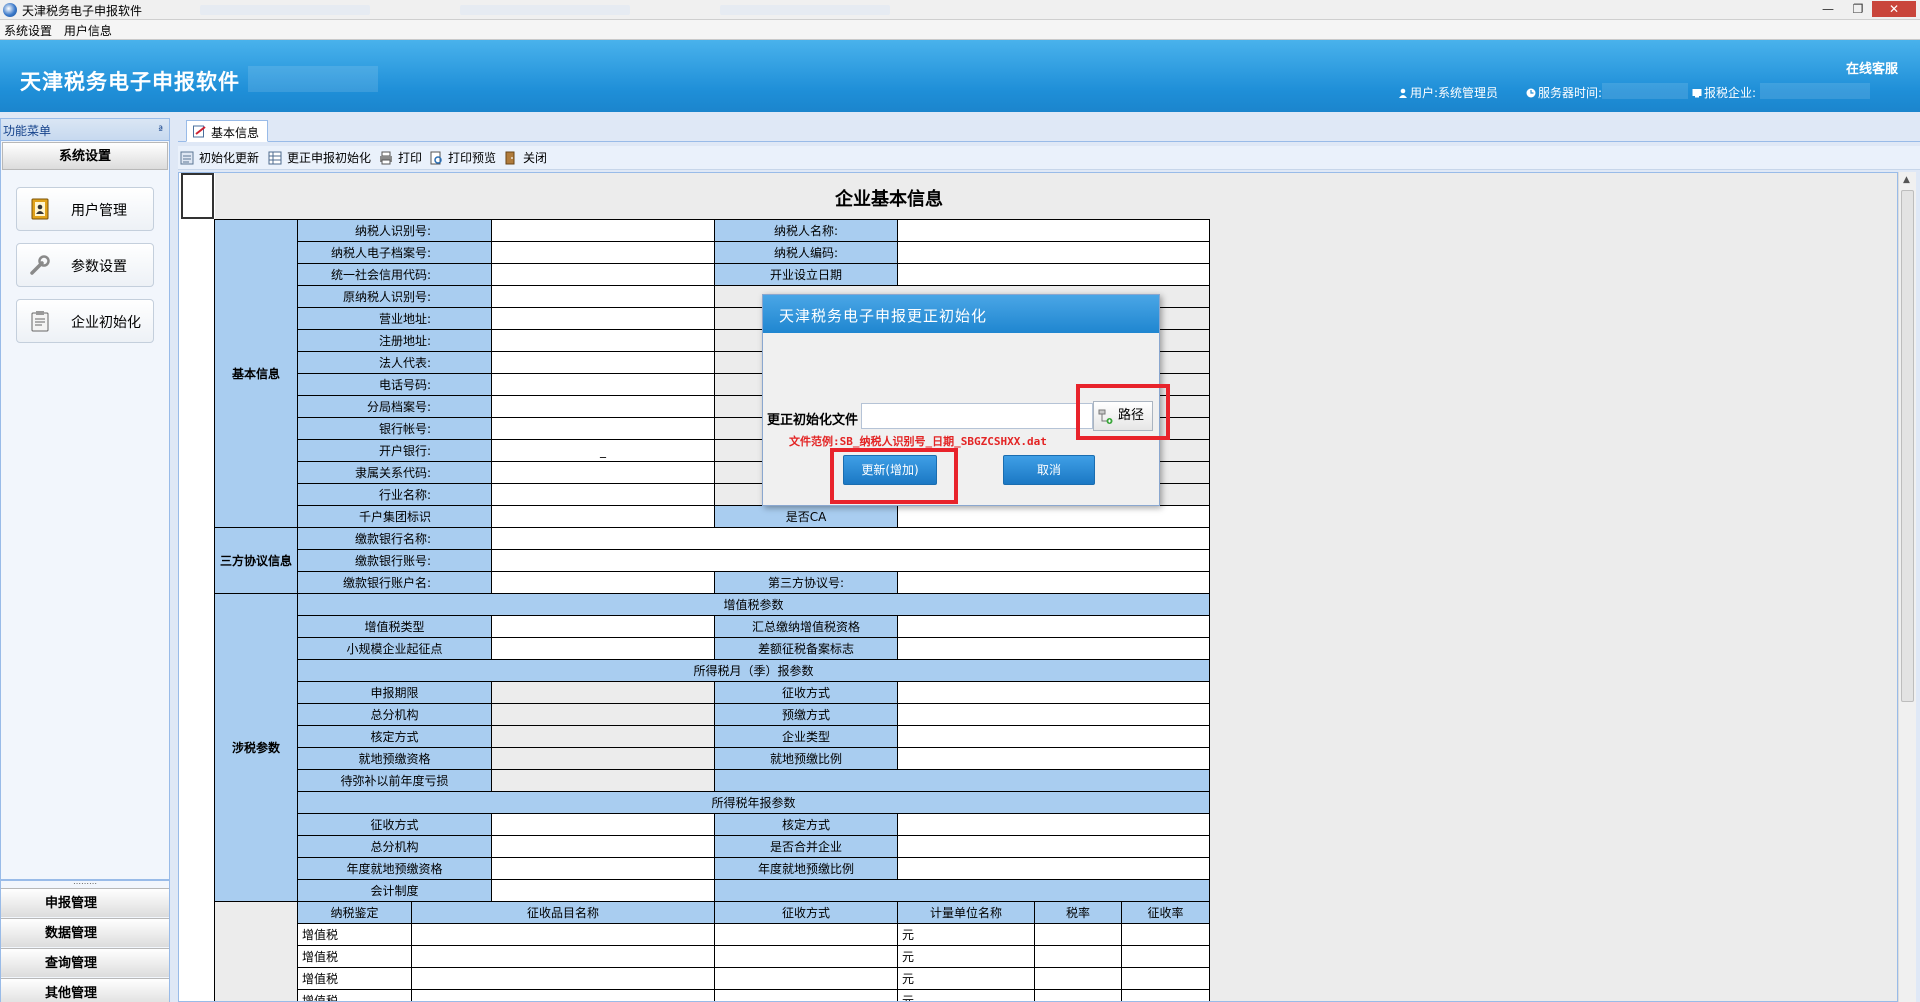  What do you see at coordinates (227, 131) in the screenshot?
I see `tab-basic-info: 基本信息` at bounding box center [227, 131].